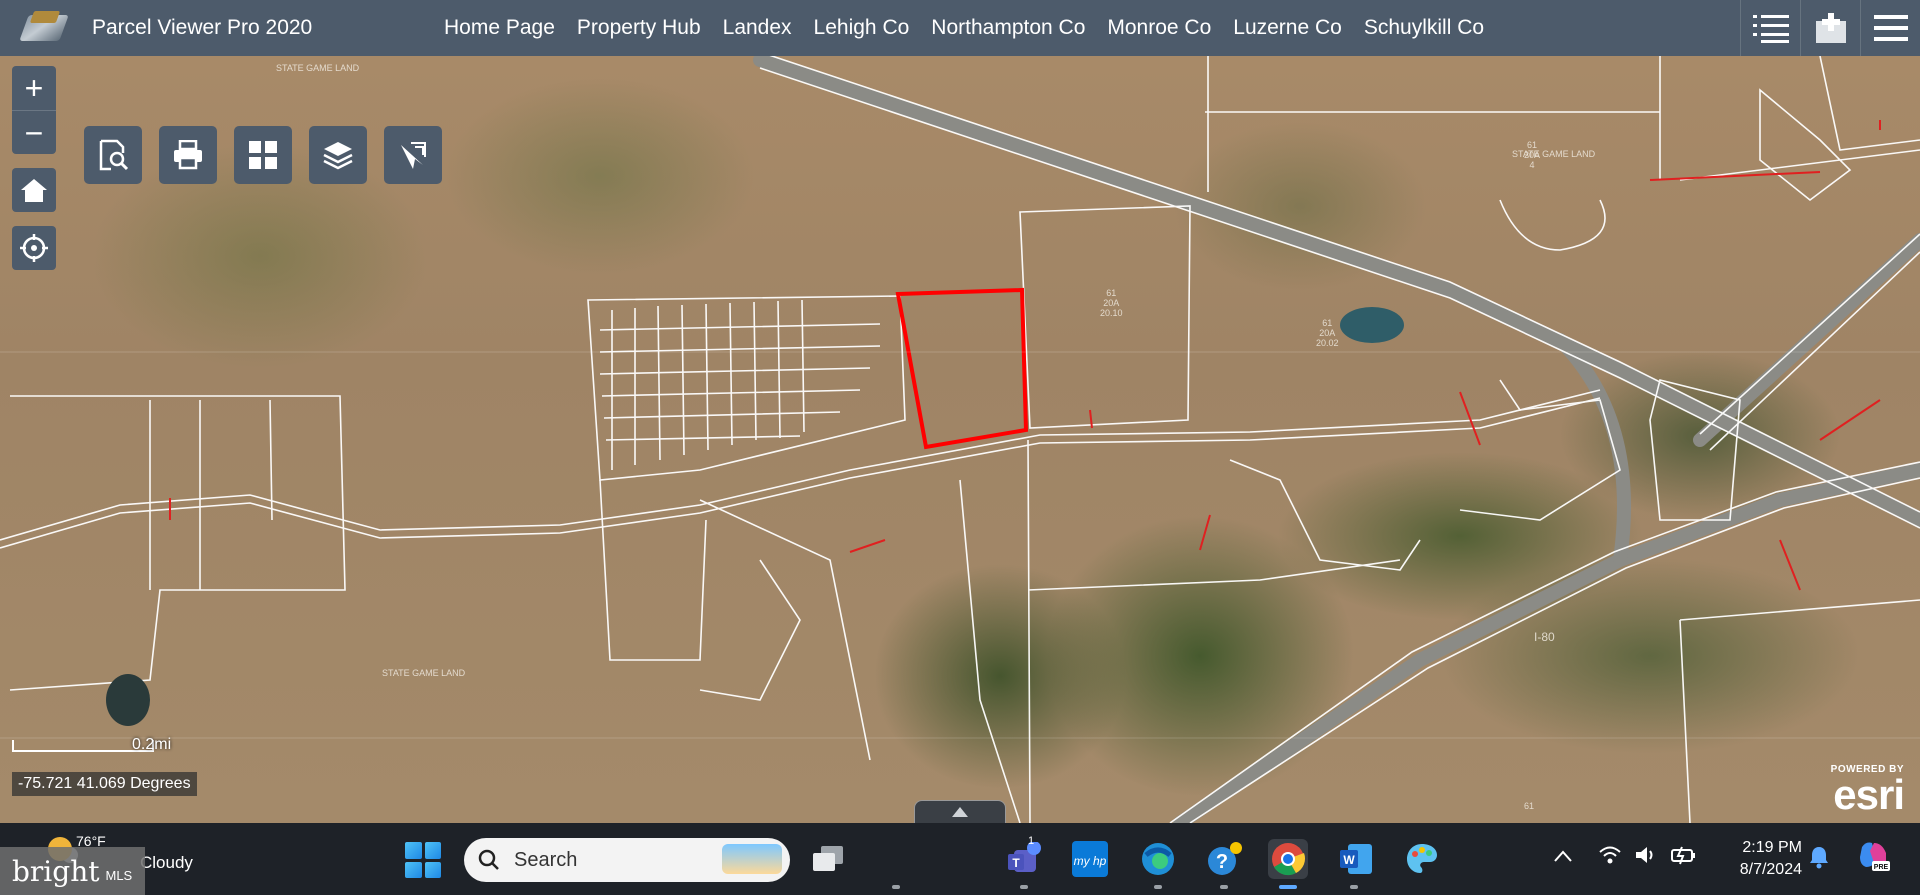 The height and width of the screenshot is (895, 1920). I want to click on paint-palette-icon, so click(1422, 858).